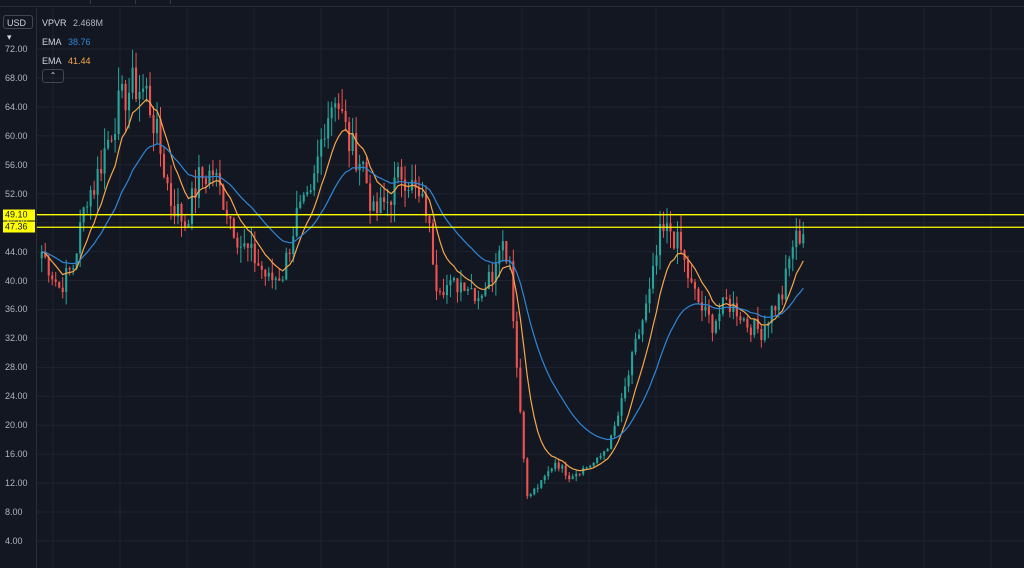 The height and width of the screenshot is (568, 1024). What do you see at coordinates (19, 215) in the screenshot?
I see `horizontal-line-price-label: 49.10` at bounding box center [19, 215].